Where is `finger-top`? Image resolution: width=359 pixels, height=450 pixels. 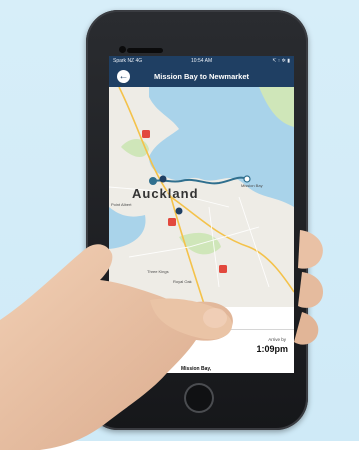
finger-top is located at coordinates (310, 249).